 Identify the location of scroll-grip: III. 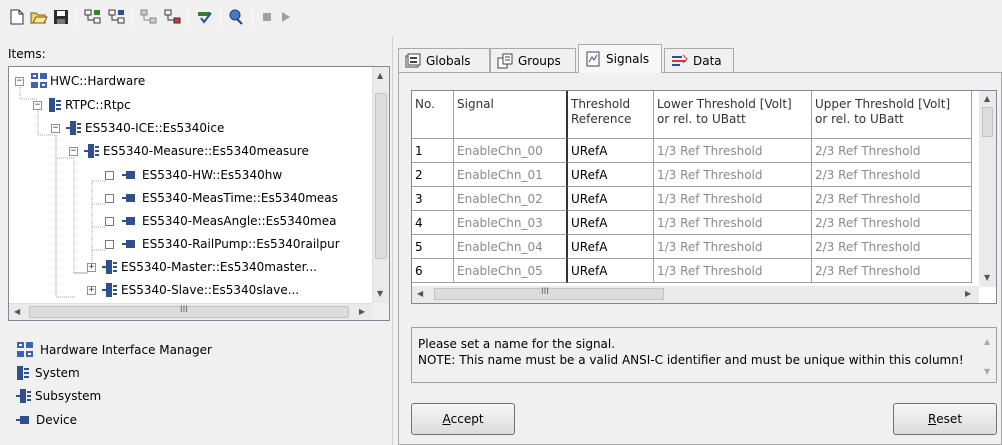
(184, 310).